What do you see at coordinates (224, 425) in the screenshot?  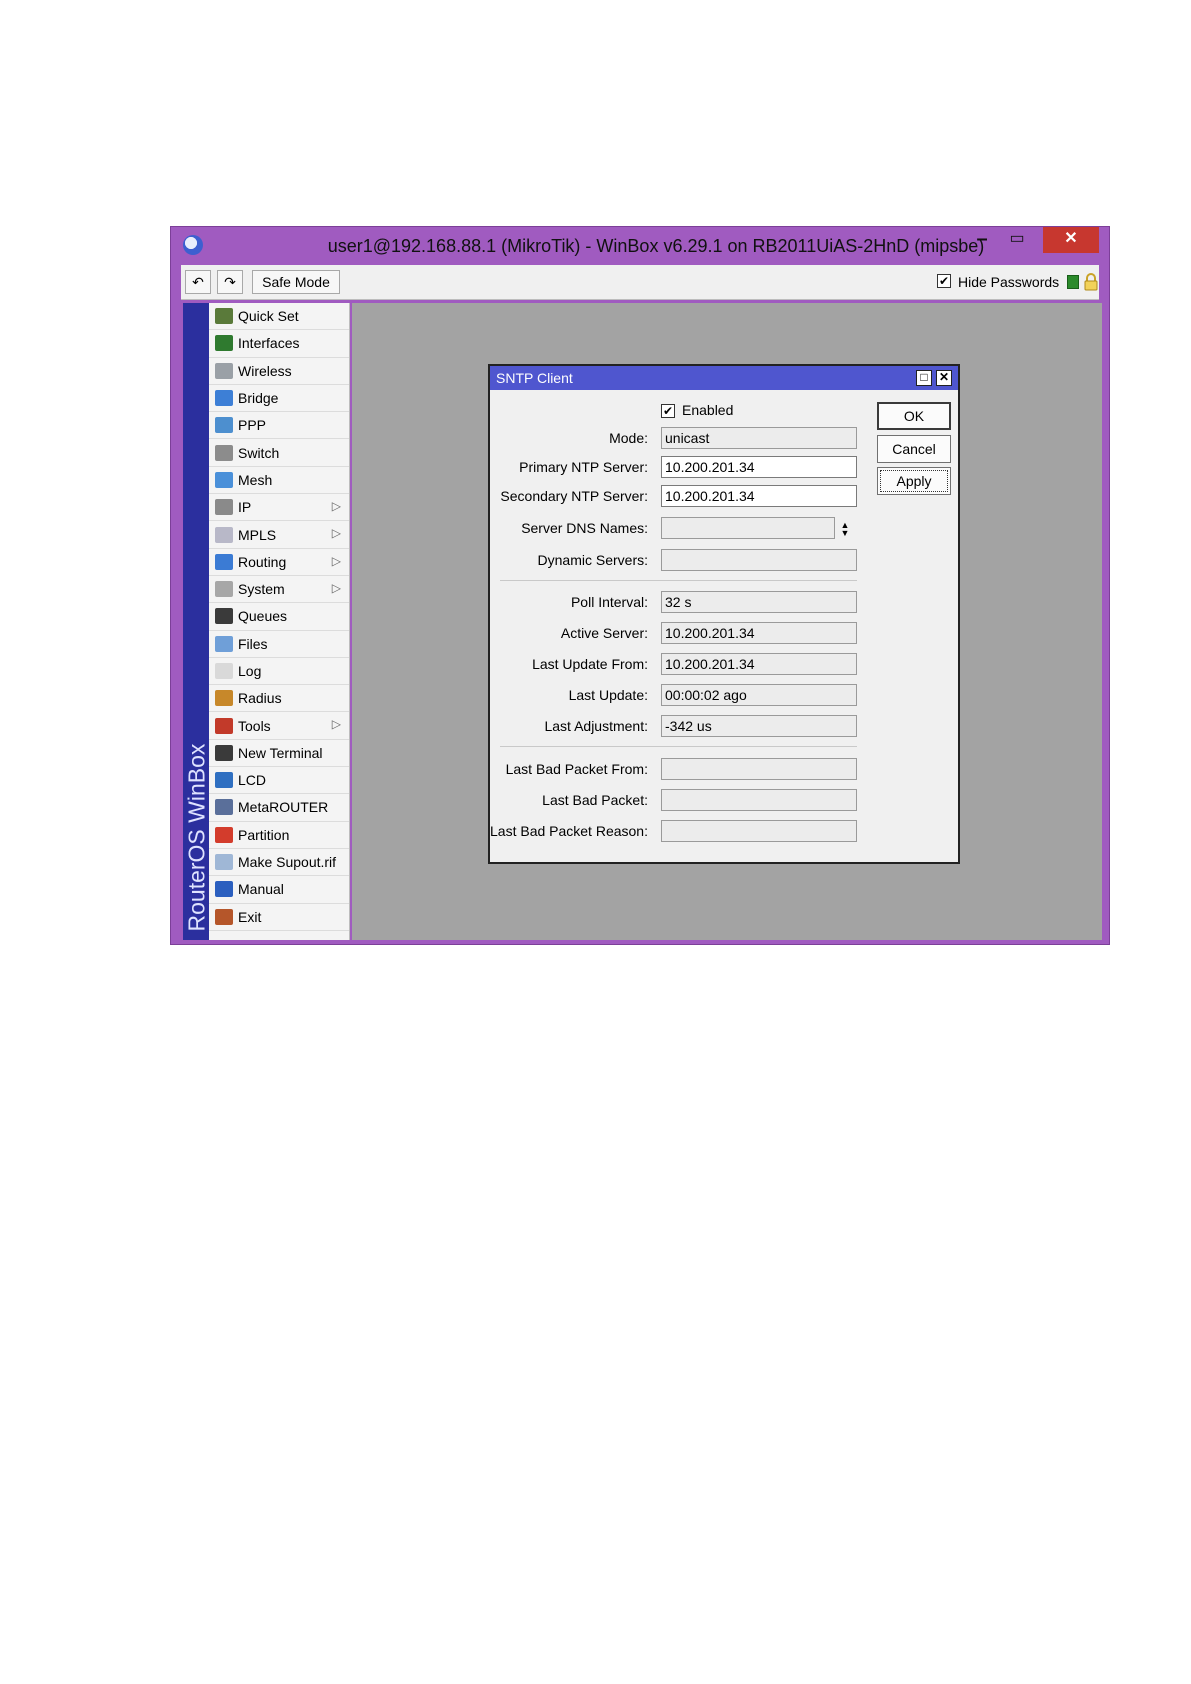 I see `ppp-icon` at bounding box center [224, 425].